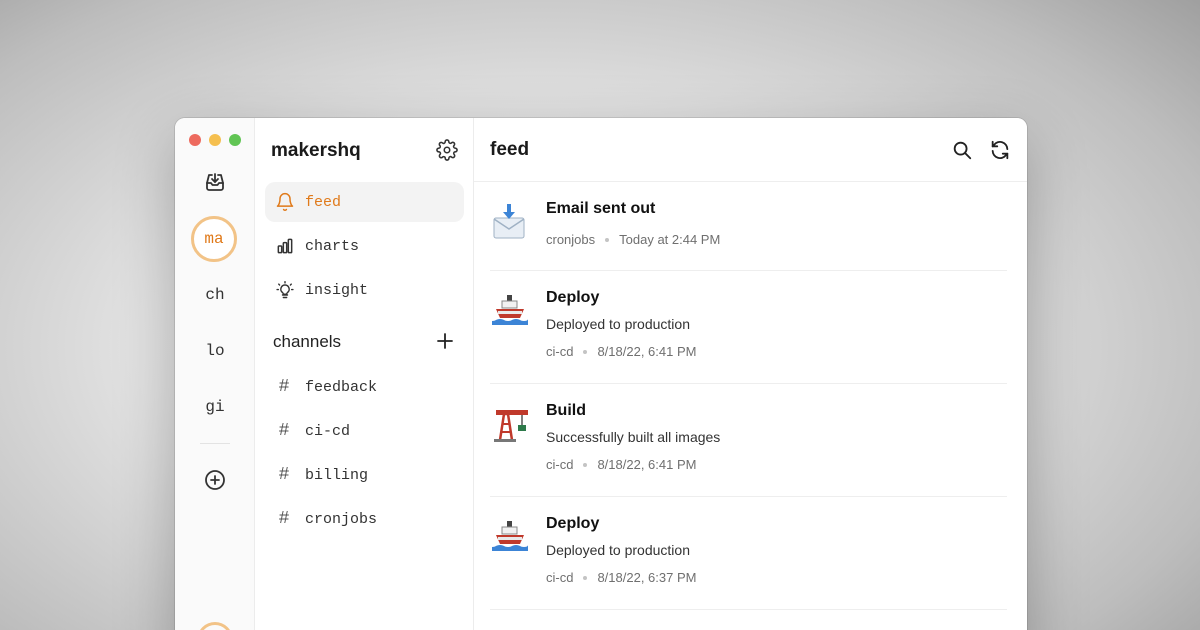  Describe the element at coordinates (341, 519) in the screenshot. I see `channel-label: cronjobs` at that location.